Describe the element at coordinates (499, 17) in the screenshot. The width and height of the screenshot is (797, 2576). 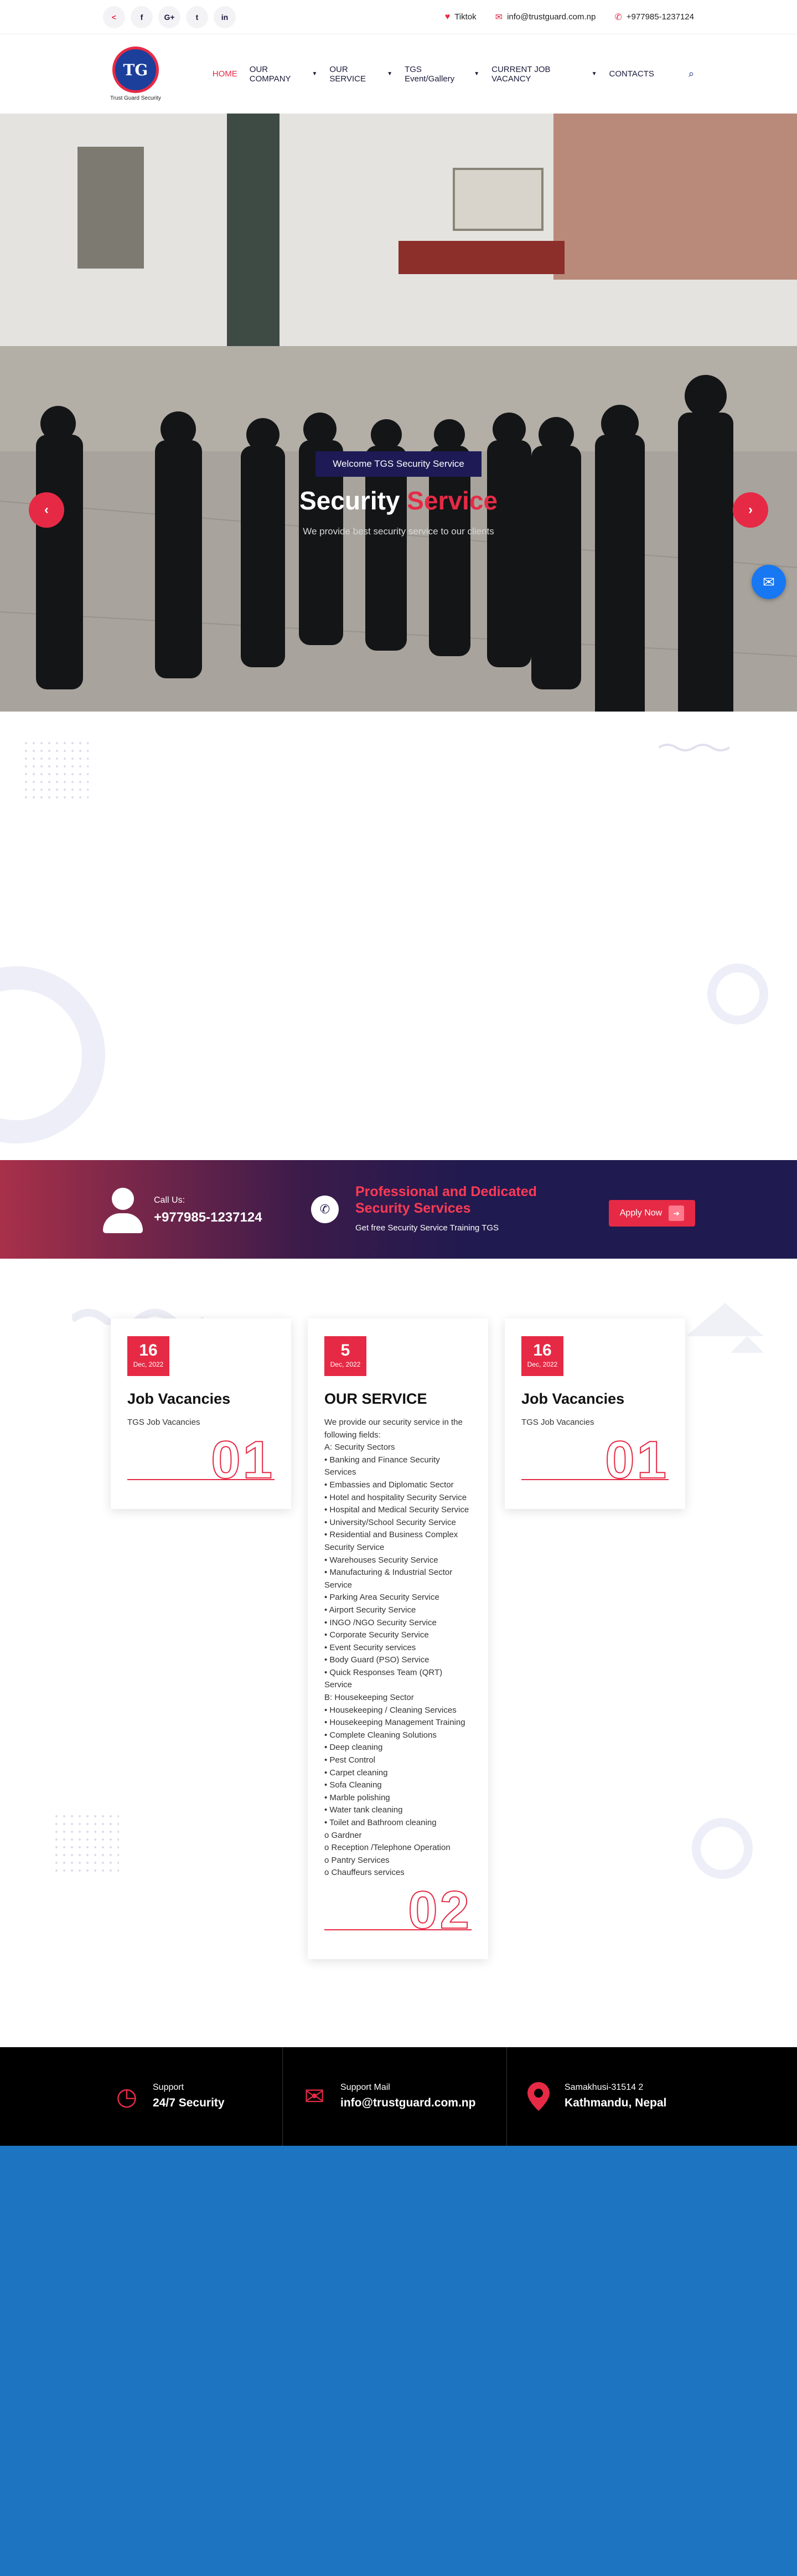
I see `envelope-icon: ✉` at that location.